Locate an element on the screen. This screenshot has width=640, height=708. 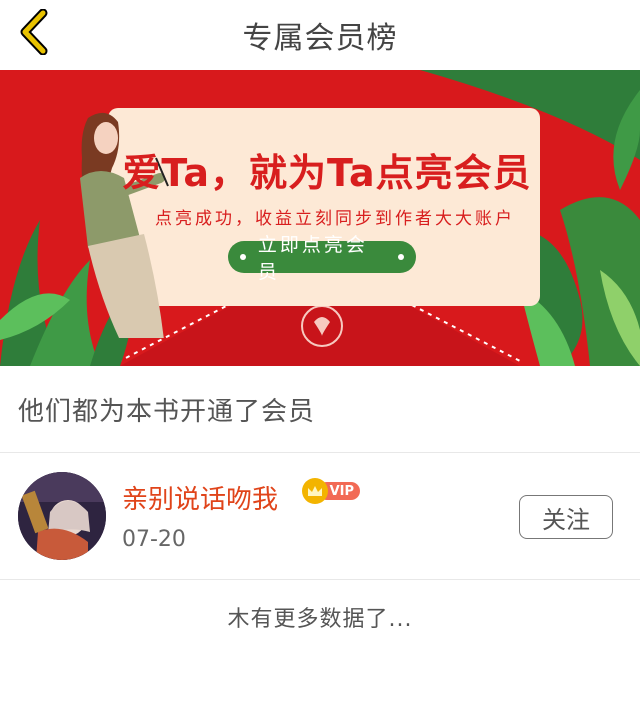
vip-badge: VIP is located at coordinates (331, 491).